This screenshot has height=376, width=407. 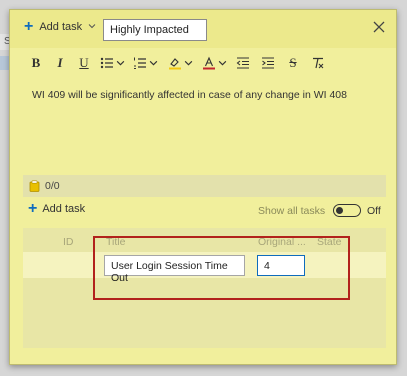 I want to click on bold-button: B, so click(x=36, y=63).